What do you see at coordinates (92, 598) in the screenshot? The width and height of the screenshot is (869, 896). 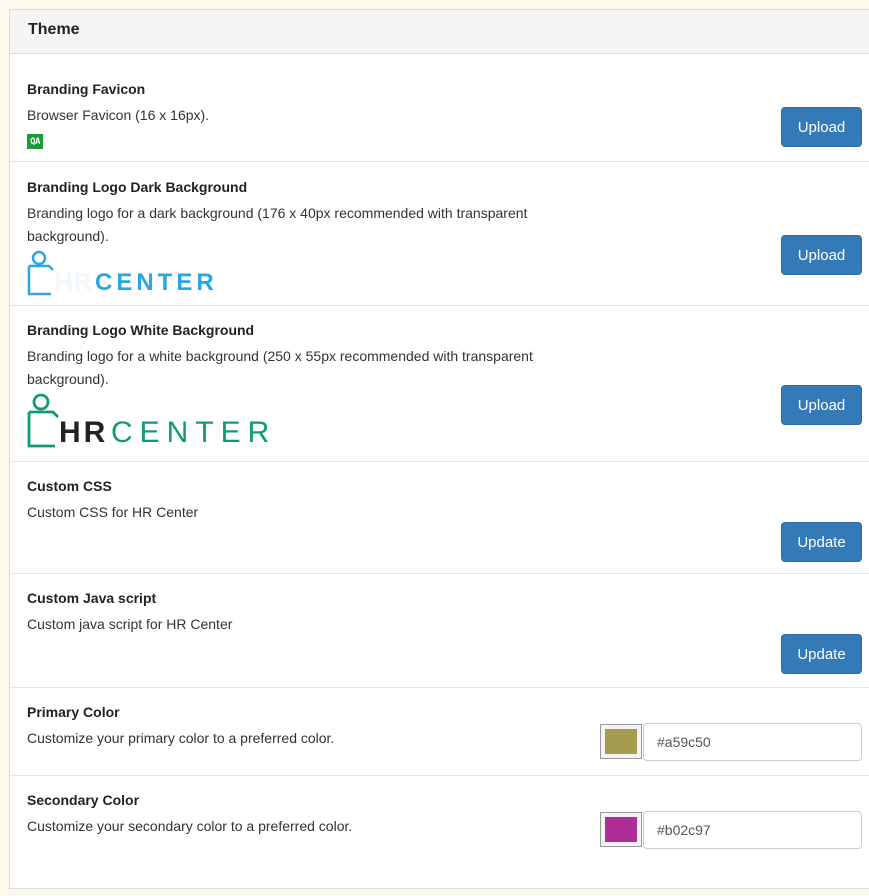 I see `custom-js-title: Custom Java script` at bounding box center [92, 598].